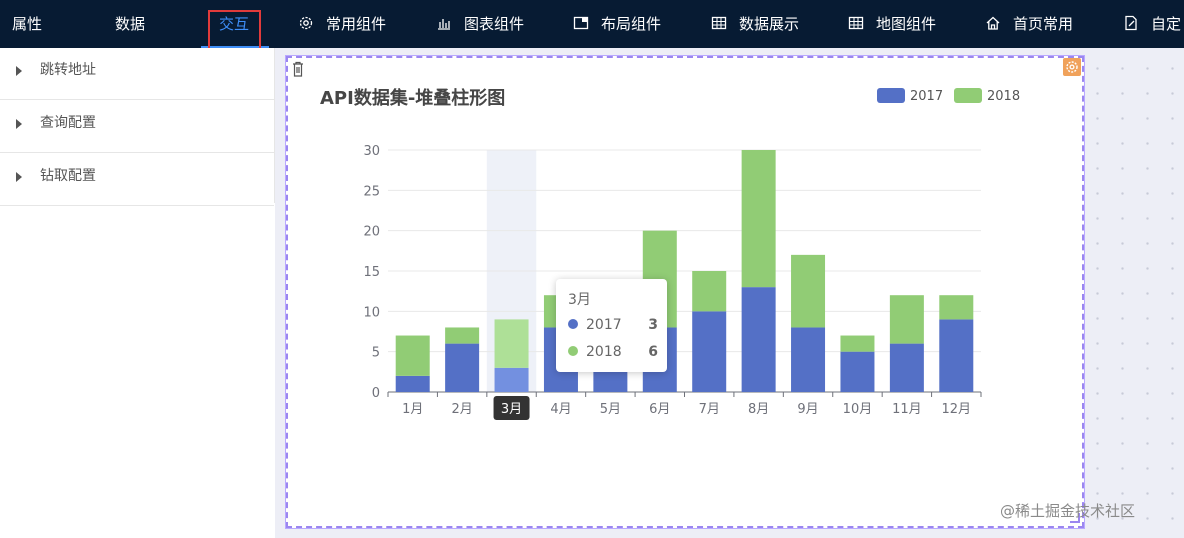 This screenshot has height=538, width=1184. I want to click on x-tick-label: 12月, so click(957, 409).